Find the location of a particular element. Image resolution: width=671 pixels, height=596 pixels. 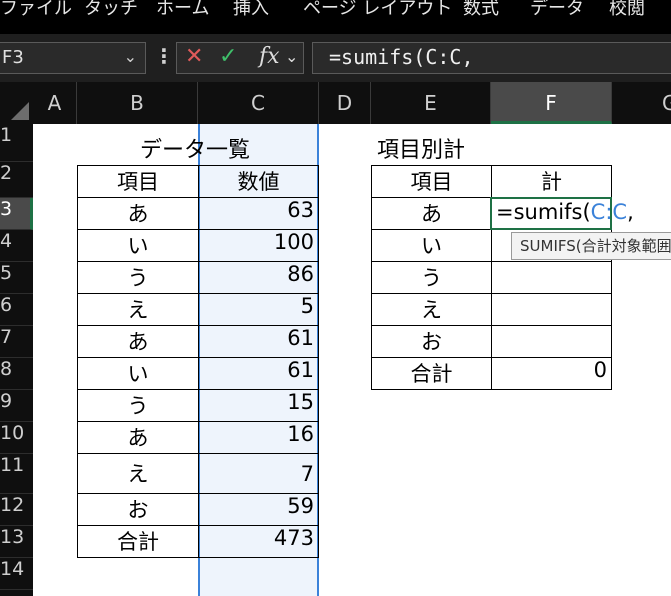

vertical-dots-icon: ⋮ is located at coordinates (164, 56).